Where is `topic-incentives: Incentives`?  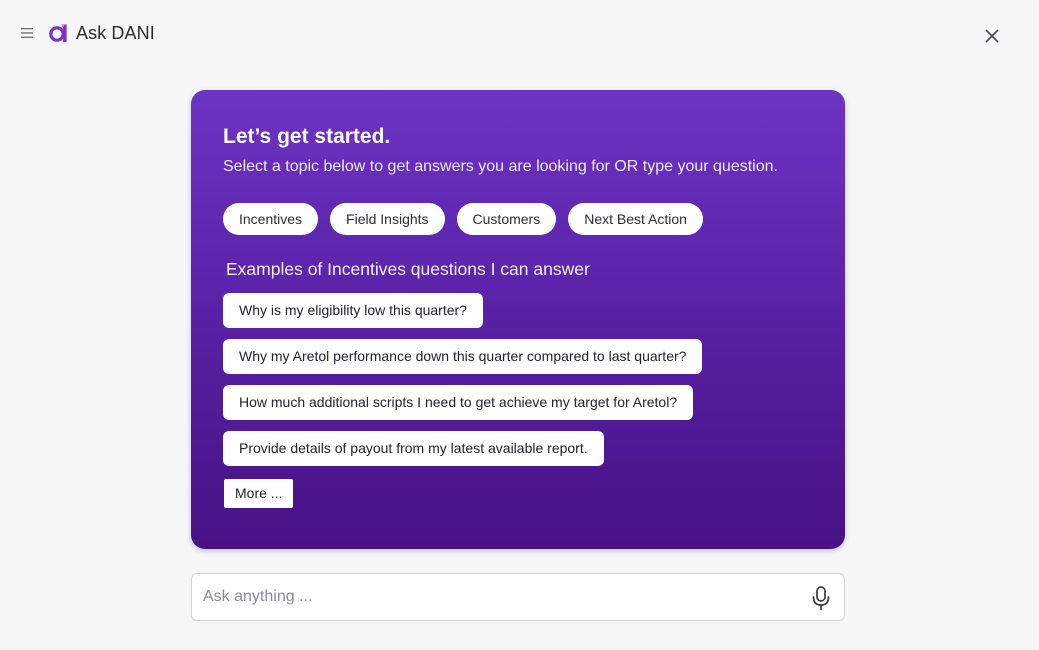
topic-incentives: Incentives is located at coordinates (271, 219).